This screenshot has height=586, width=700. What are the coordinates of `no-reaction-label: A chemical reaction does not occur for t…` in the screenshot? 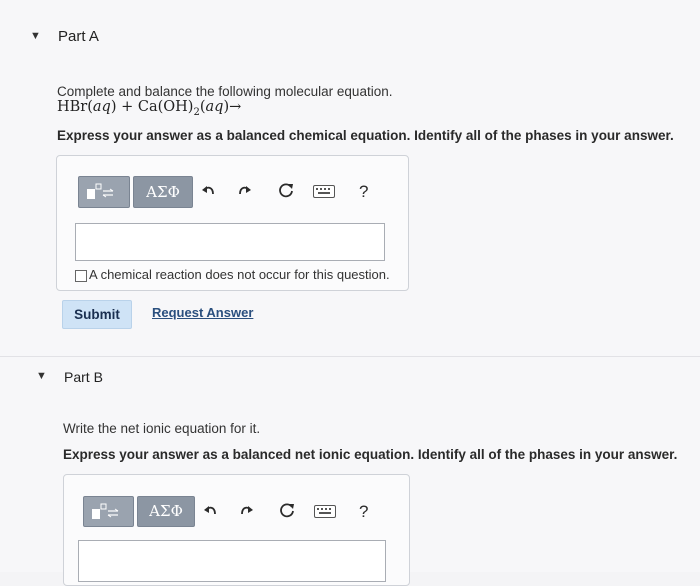 It's located at (239, 274).